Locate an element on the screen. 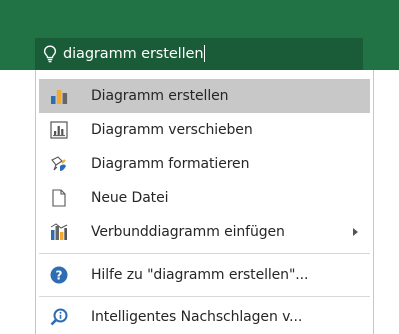 This screenshot has height=334, width=399. menu-item-diagramm-verschieben: Diagramm verschieben is located at coordinates (204, 130).